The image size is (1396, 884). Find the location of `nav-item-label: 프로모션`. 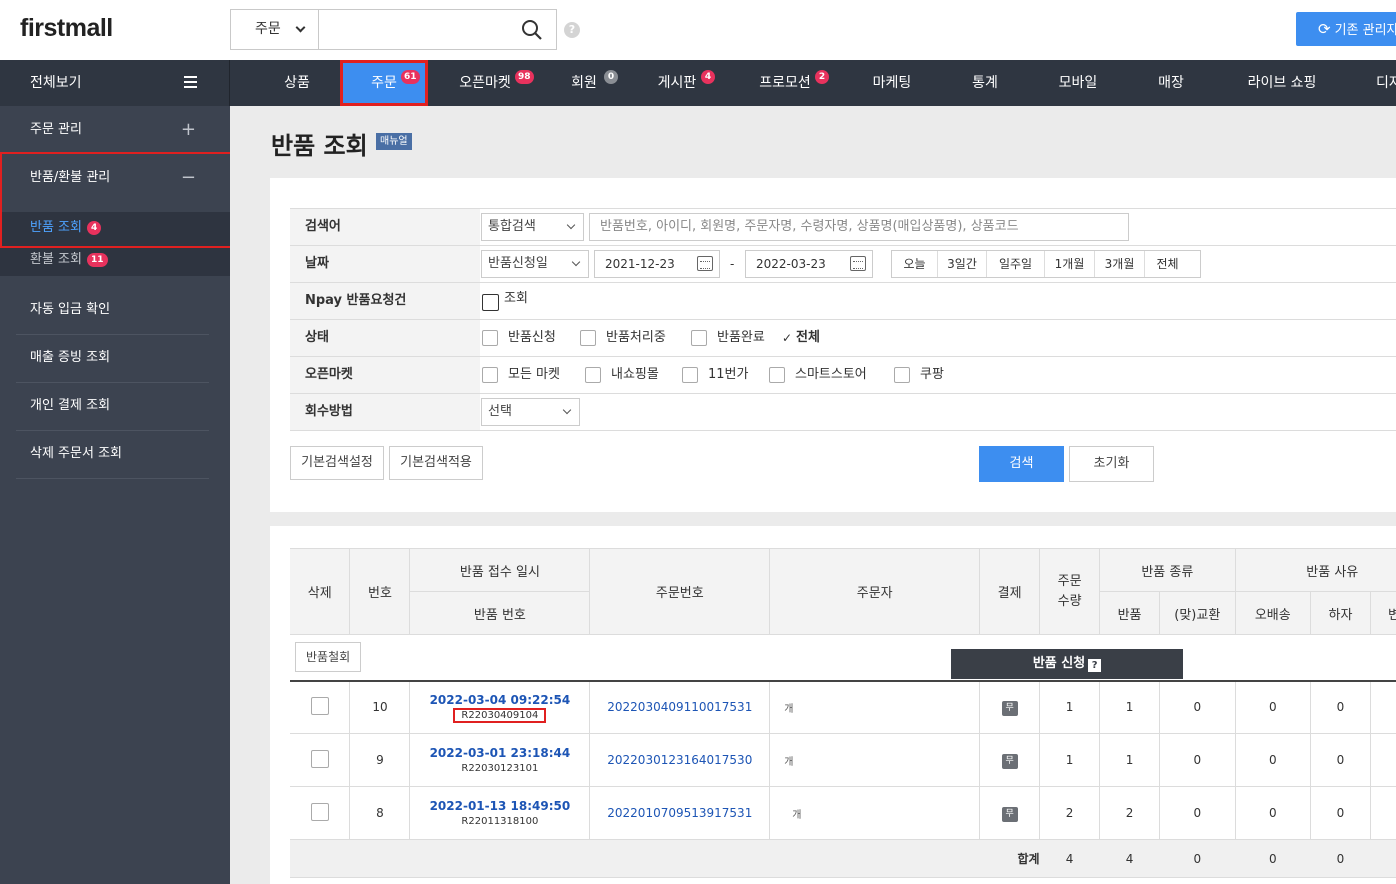

nav-item-label: 프로모션 is located at coordinates (785, 83).